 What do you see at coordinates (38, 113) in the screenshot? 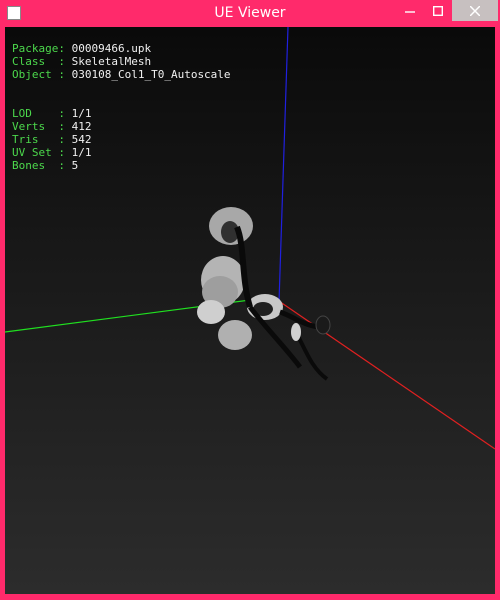
I see `info-label: LOD :` at bounding box center [38, 113].